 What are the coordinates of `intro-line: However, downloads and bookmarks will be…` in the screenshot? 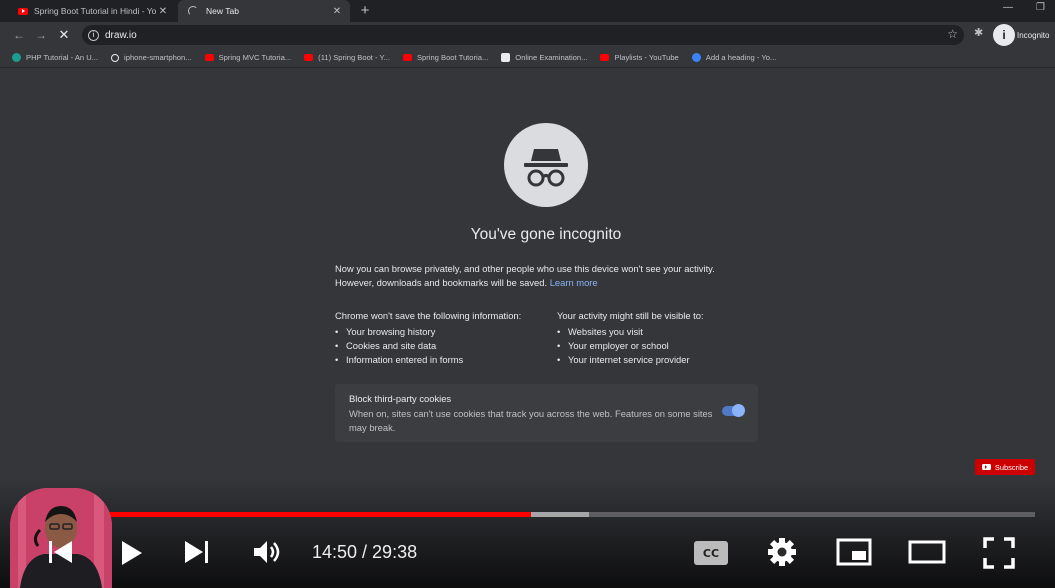 It's located at (441, 282).